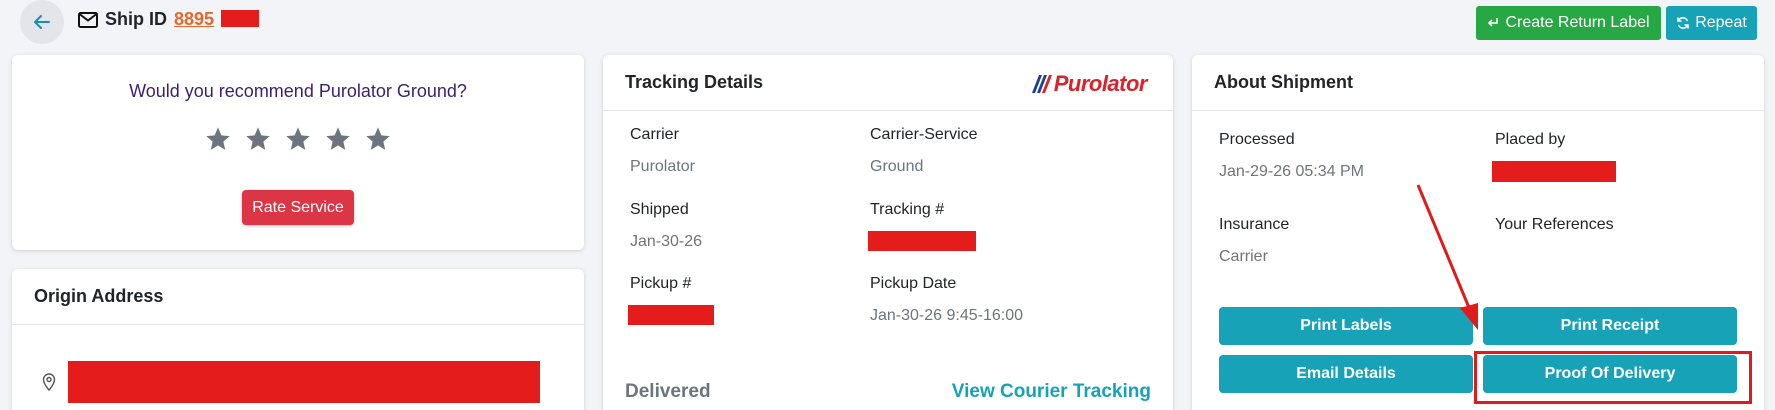 This screenshot has height=410, width=1775. What do you see at coordinates (1243, 256) in the screenshot?
I see `insurance-value: Carrier` at bounding box center [1243, 256].